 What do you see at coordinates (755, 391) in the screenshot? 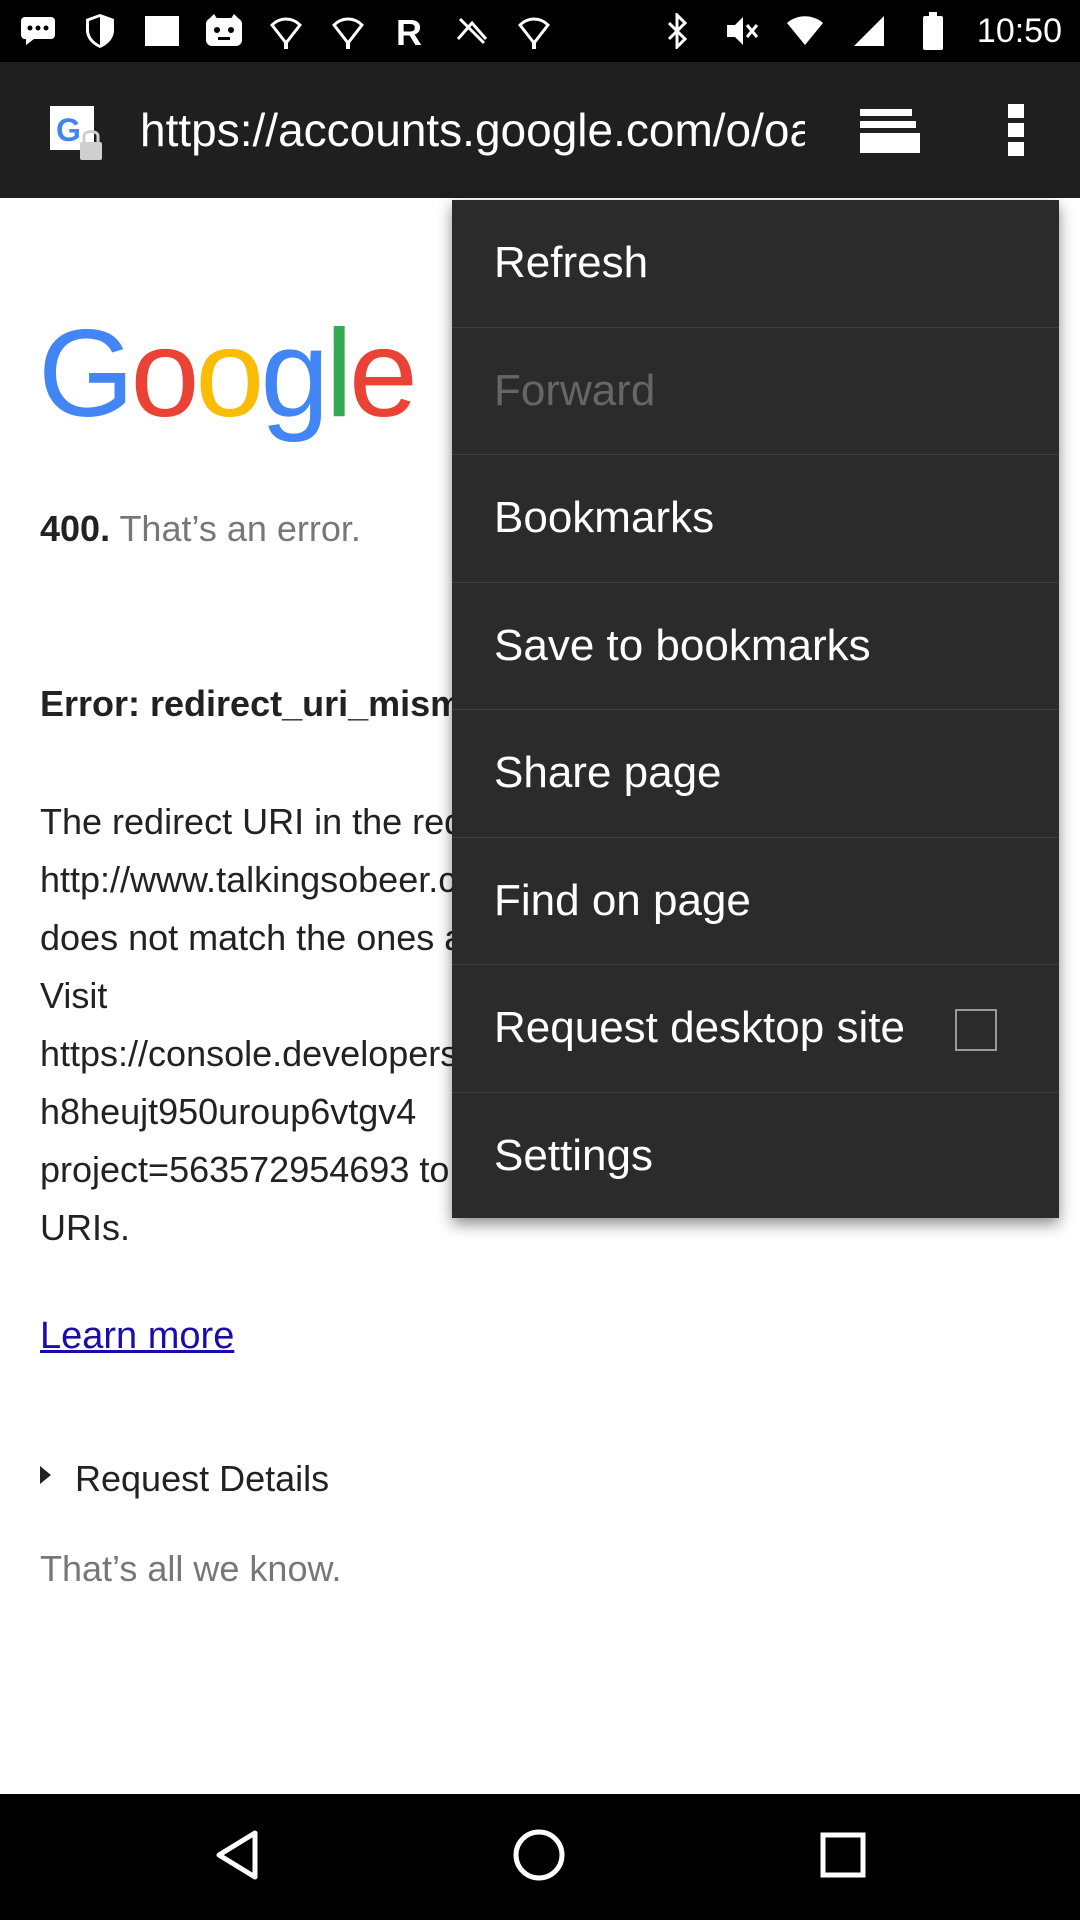
I see `menu-item-forward: Forward` at bounding box center [755, 391].